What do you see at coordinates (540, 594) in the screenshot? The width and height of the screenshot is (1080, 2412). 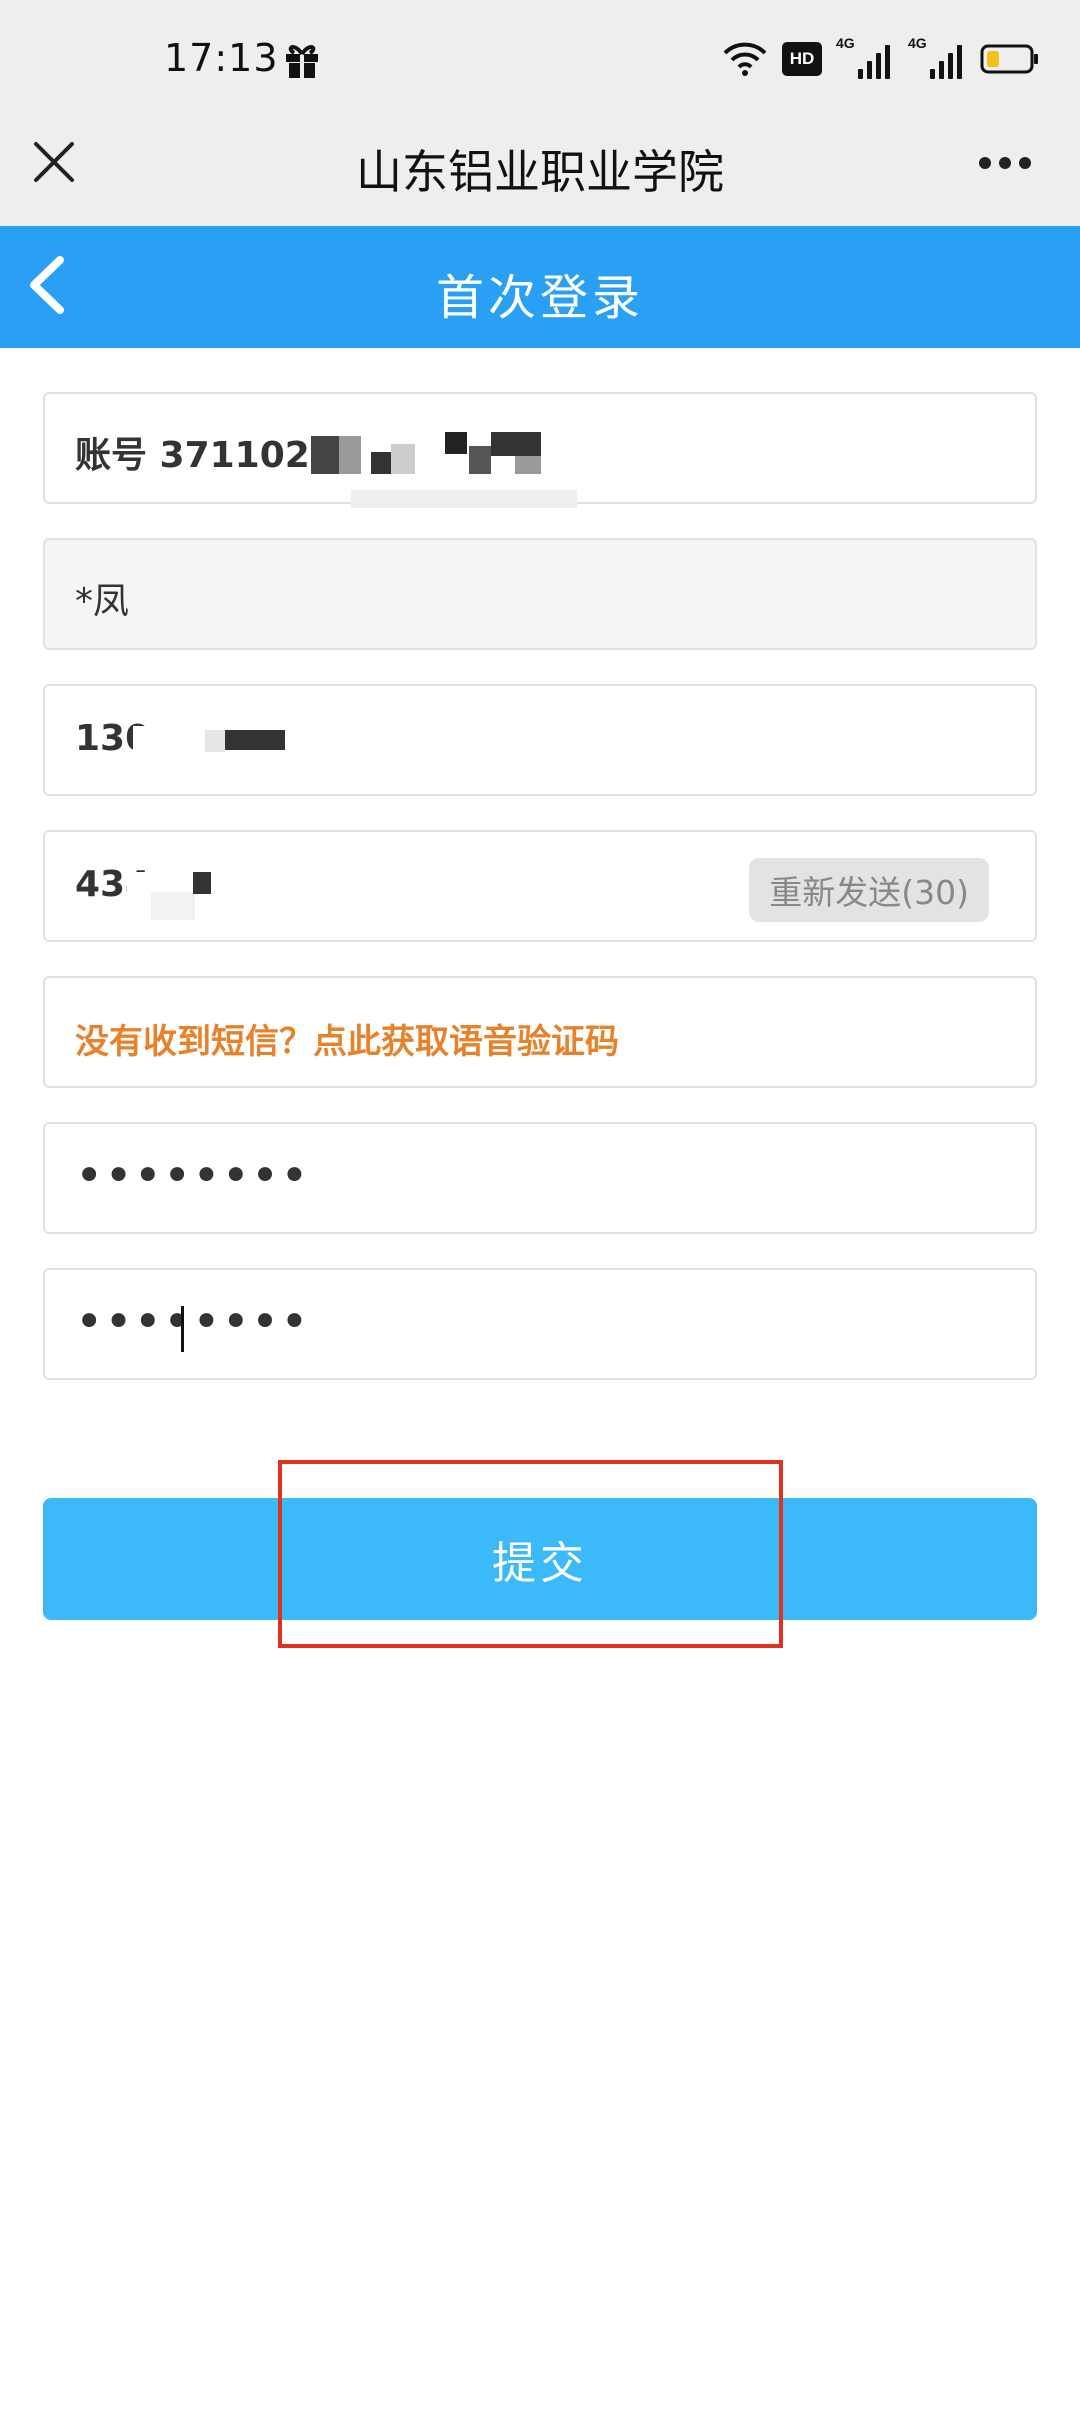 I see `name-field: *凤` at bounding box center [540, 594].